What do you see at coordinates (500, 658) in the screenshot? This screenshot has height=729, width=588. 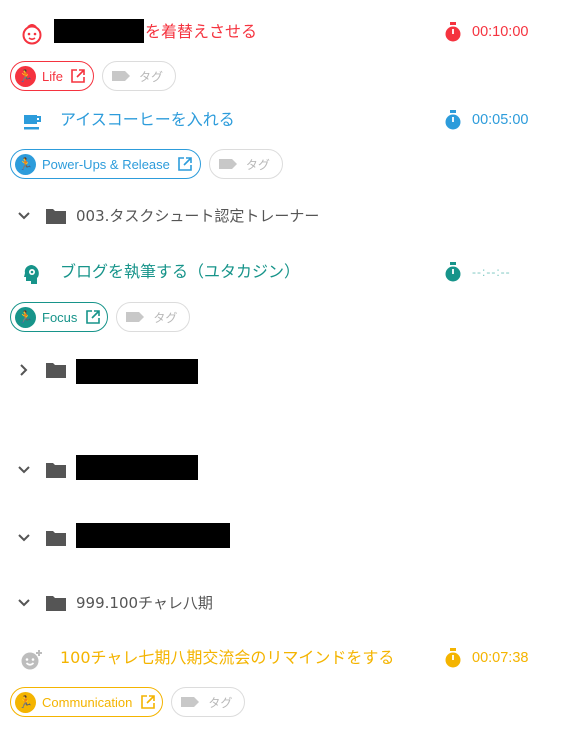 I see `timer-value: 00:07:38` at bounding box center [500, 658].